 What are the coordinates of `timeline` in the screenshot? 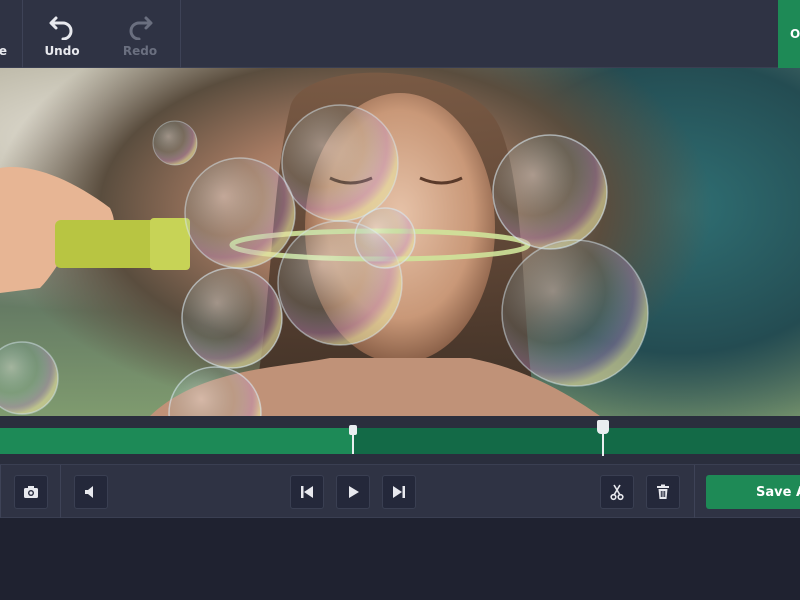 It's located at (400, 440).